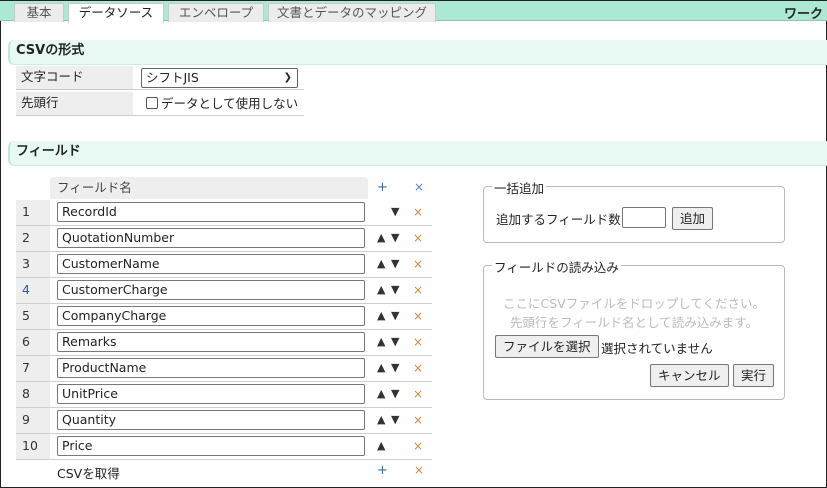 This screenshot has width=827, height=488. What do you see at coordinates (419, 470) in the screenshot?
I see `remove-icon: ×` at bounding box center [419, 470].